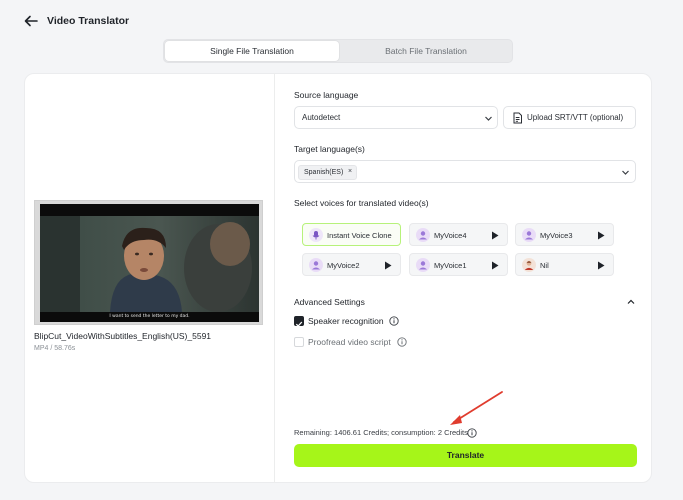 This screenshot has height=500, width=683. I want to click on voice-option-myvoice4: MyVoice4, so click(458, 234).